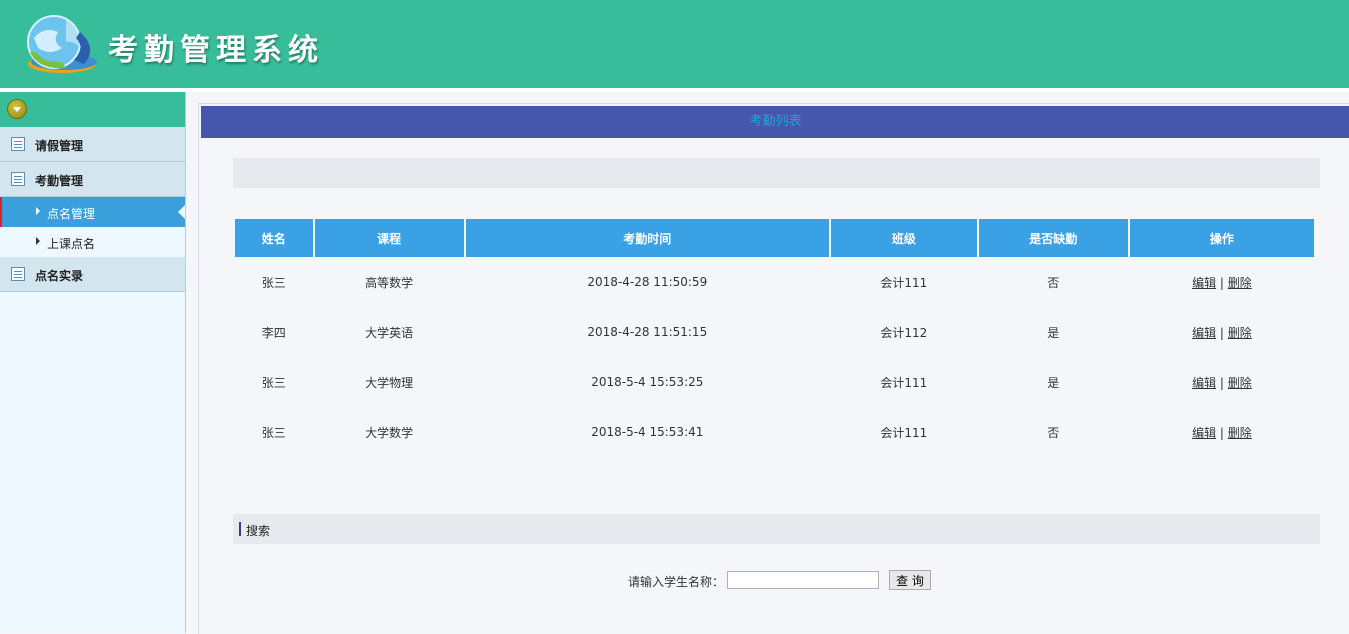 The image size is (1349, 634). What do you see at coordinates (776, 529) in the screenshot?
I see `search-section-header: 搜索` at bounding box center [776, 529].